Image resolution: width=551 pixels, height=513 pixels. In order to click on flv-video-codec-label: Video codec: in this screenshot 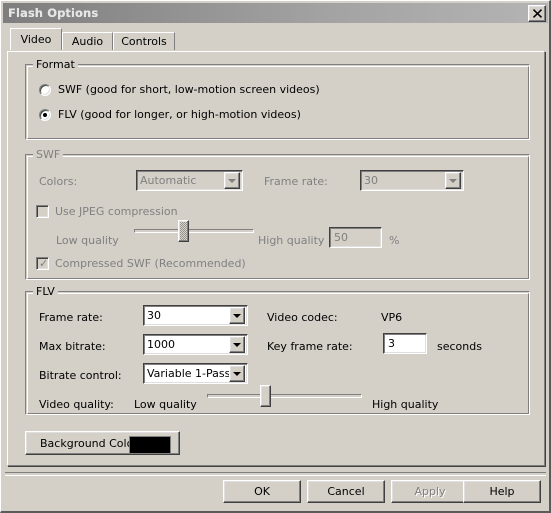, I will do `click(302, 317)`.